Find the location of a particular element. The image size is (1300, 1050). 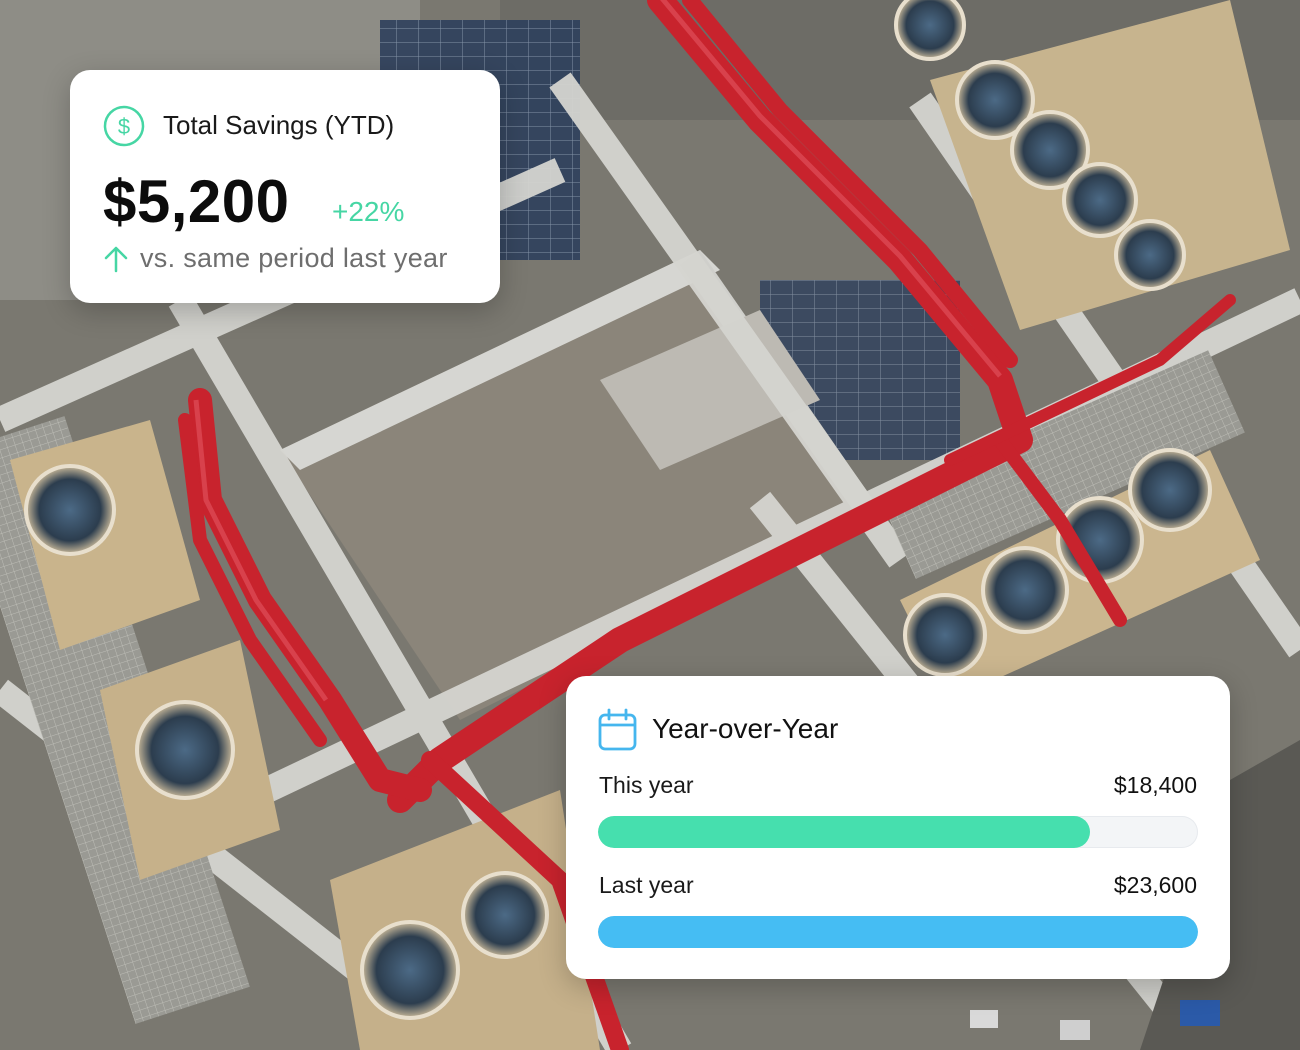

this-year-label: This year is located at coordinates (646, 785).